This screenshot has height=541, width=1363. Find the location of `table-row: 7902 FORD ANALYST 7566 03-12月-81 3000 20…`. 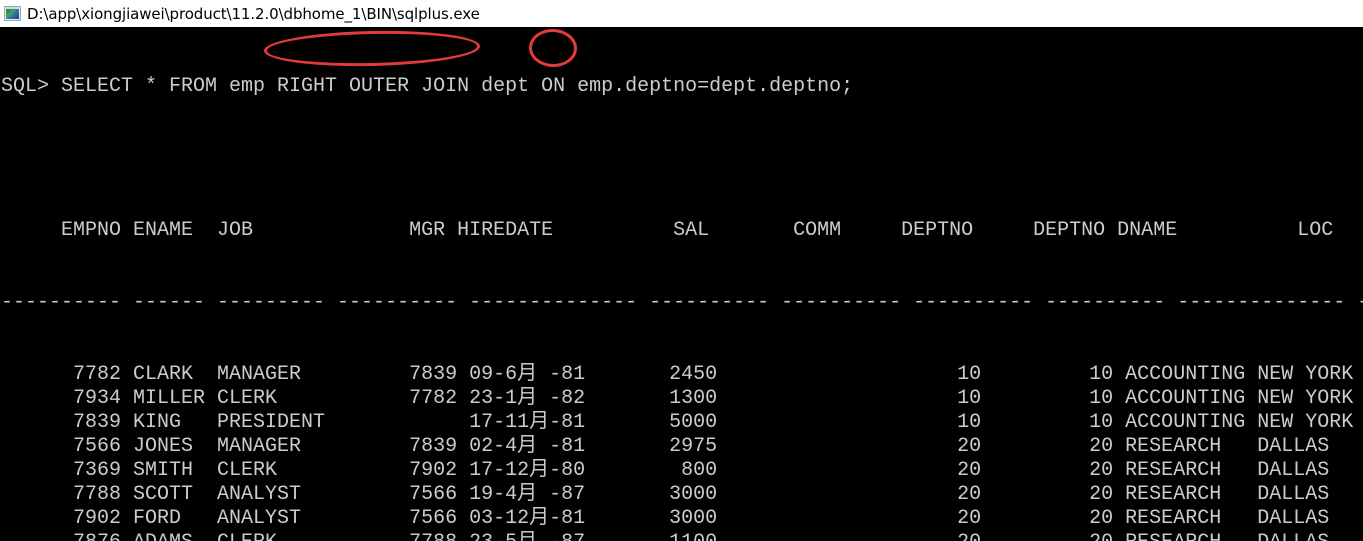

table-row: 7902 FORD ANALYST 7566 03-12月-81 3000 20… is located at coordinates (665, 518).